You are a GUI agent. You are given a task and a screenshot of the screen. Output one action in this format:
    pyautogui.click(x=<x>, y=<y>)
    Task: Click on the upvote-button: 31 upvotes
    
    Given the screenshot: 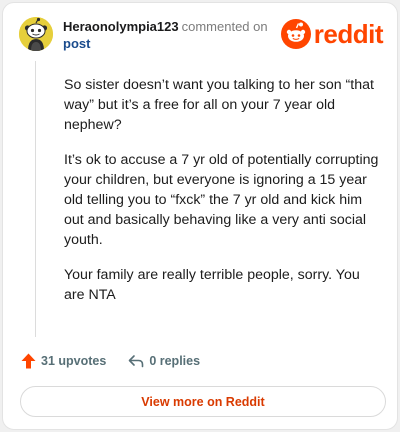 What is the action you would take?
    pyautogui.click(x=63, y=361)
    